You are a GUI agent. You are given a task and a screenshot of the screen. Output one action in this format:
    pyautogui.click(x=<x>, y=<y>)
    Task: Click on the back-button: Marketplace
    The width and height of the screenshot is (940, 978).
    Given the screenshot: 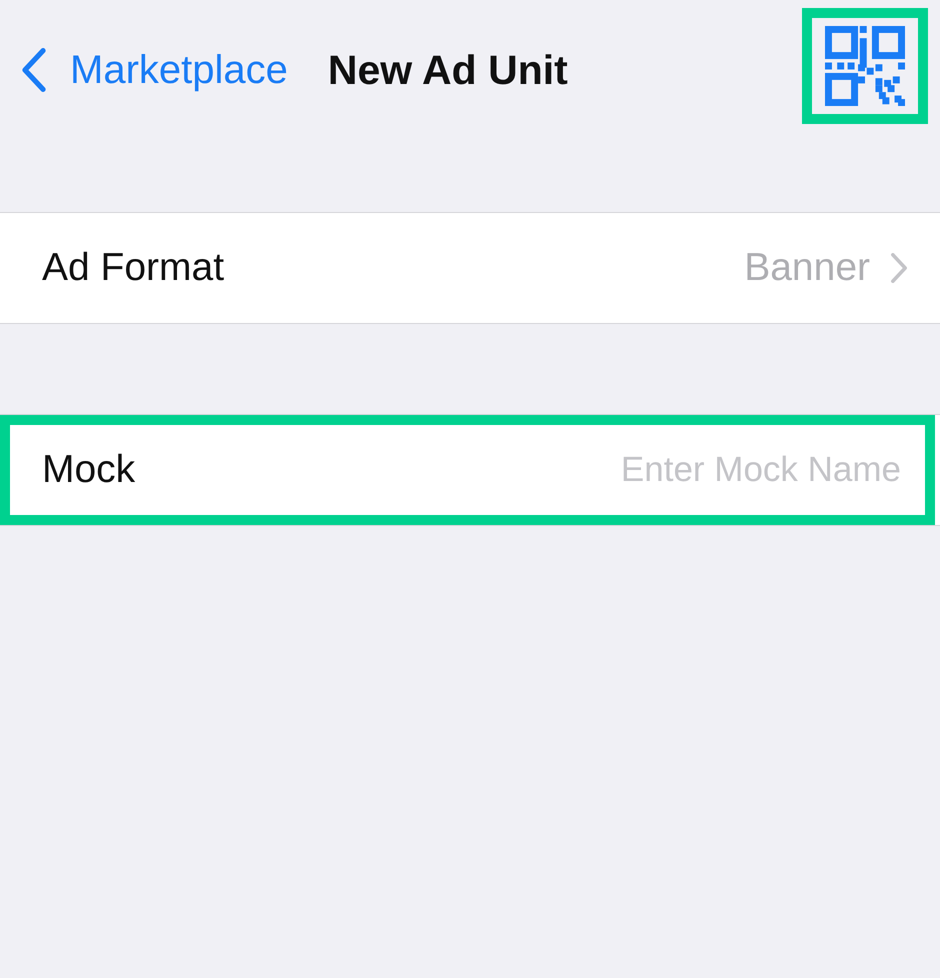 What is the action you would take?
    pyautogui.click(x=154, y=70)
    